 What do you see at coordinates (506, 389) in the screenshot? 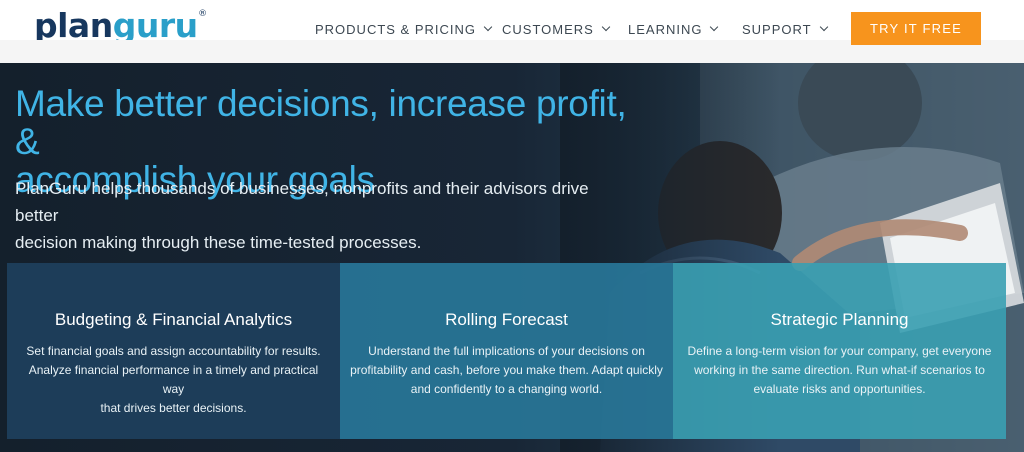
I see `card-line: and confidently to a changing world.` at bounding box center [506, 389].